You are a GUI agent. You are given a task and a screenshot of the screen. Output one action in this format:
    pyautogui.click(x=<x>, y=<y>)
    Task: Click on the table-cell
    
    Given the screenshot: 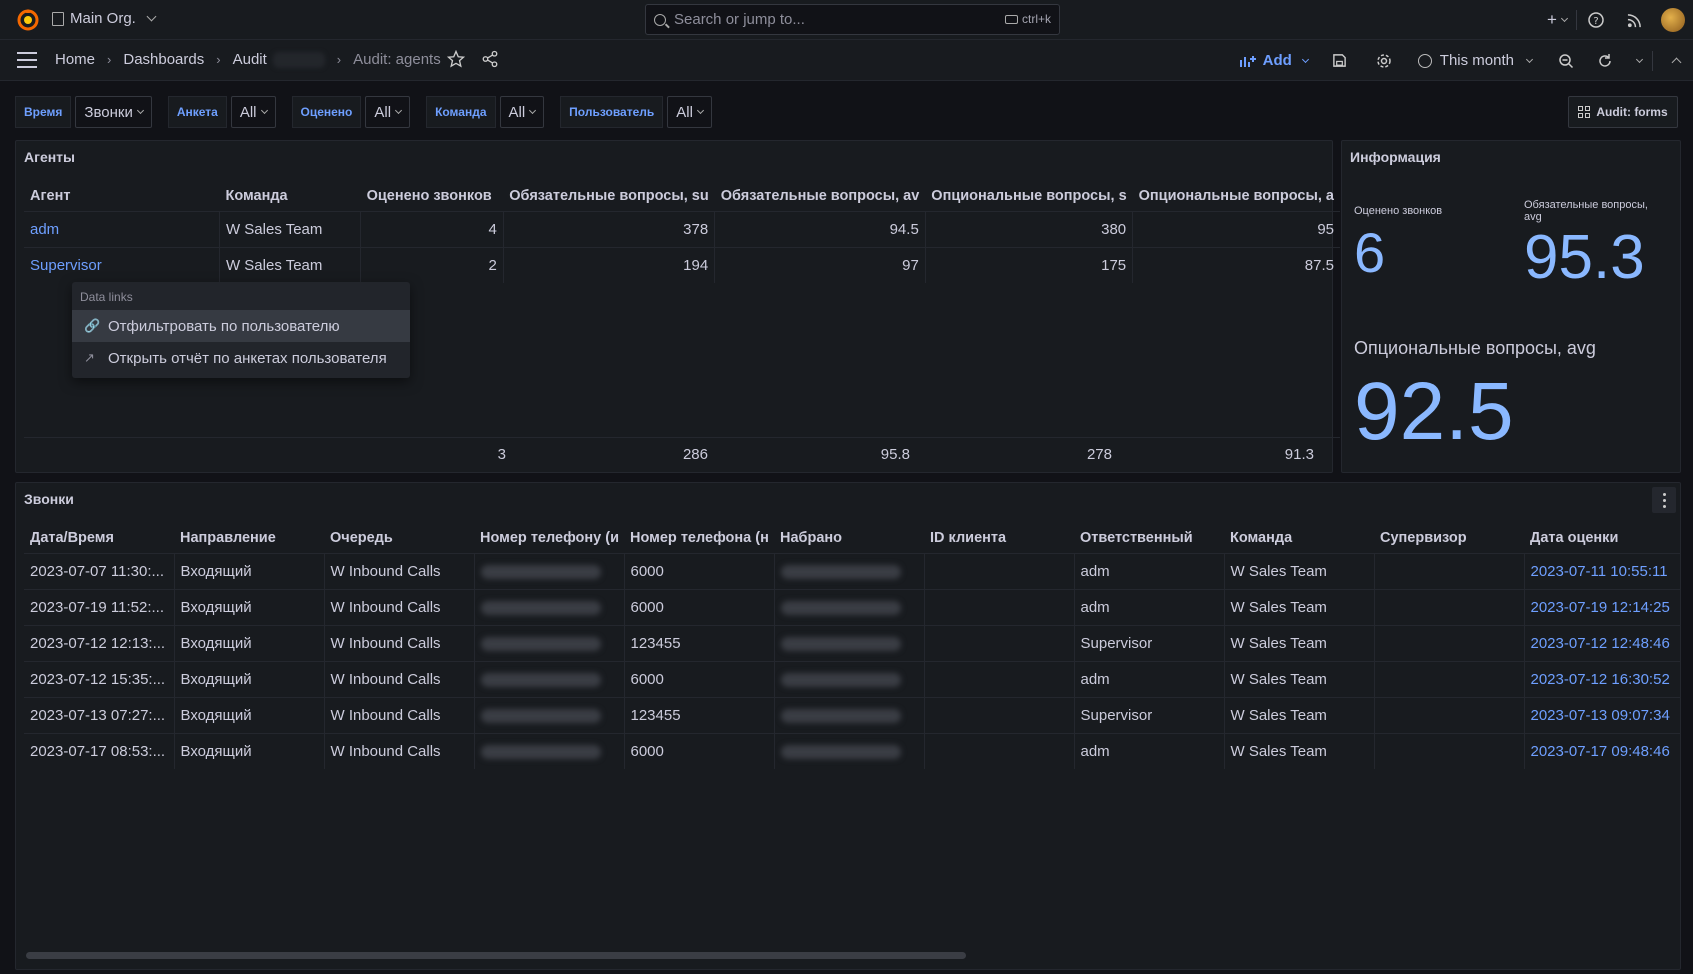 What is the action you would take?
    pyautogui.click(x=998, y=750)
    